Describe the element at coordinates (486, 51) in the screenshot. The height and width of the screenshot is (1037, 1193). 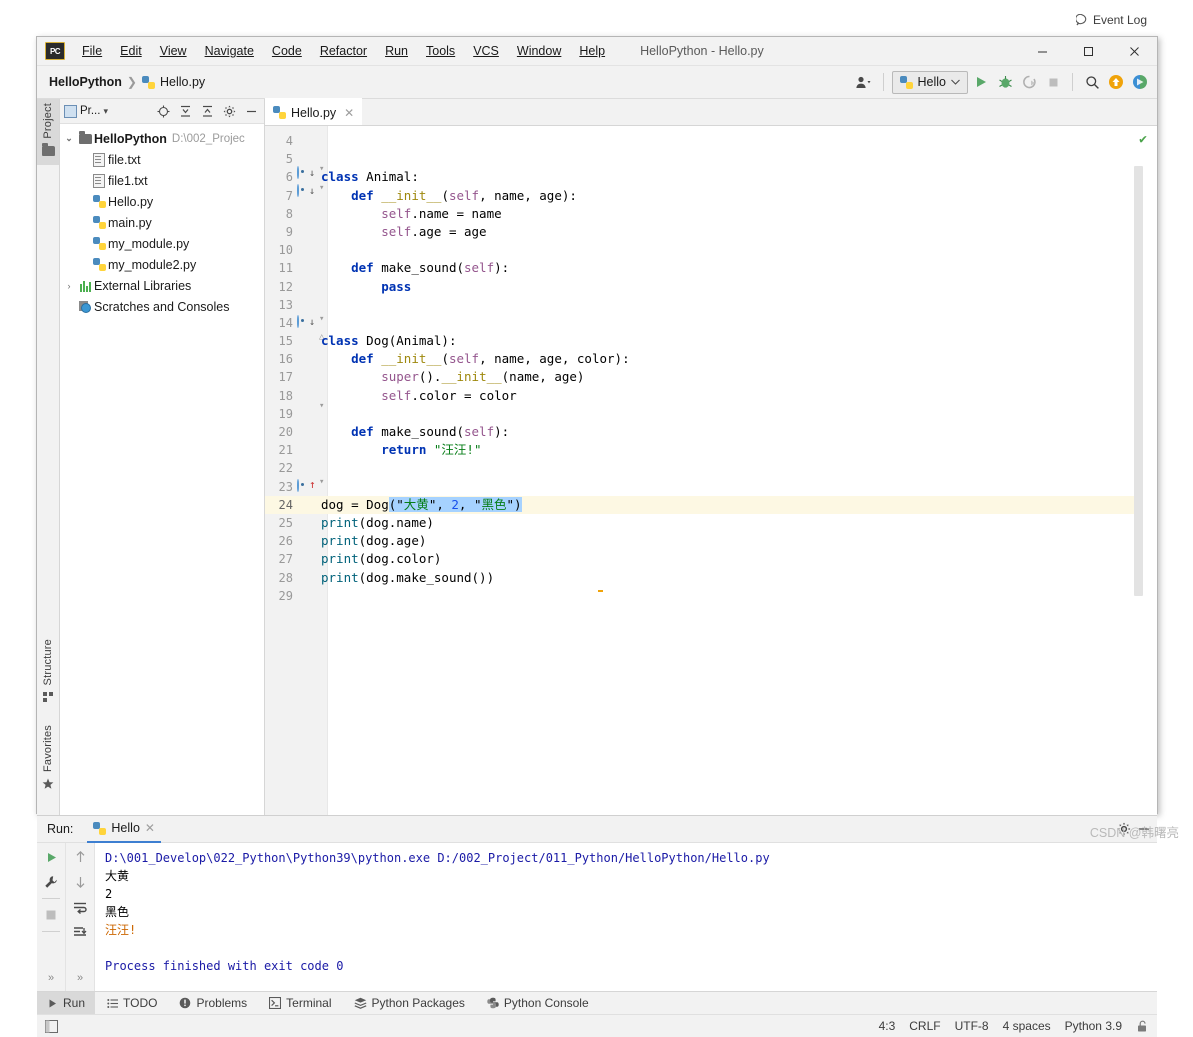
I see `menu-vcs: VCS` at that location.